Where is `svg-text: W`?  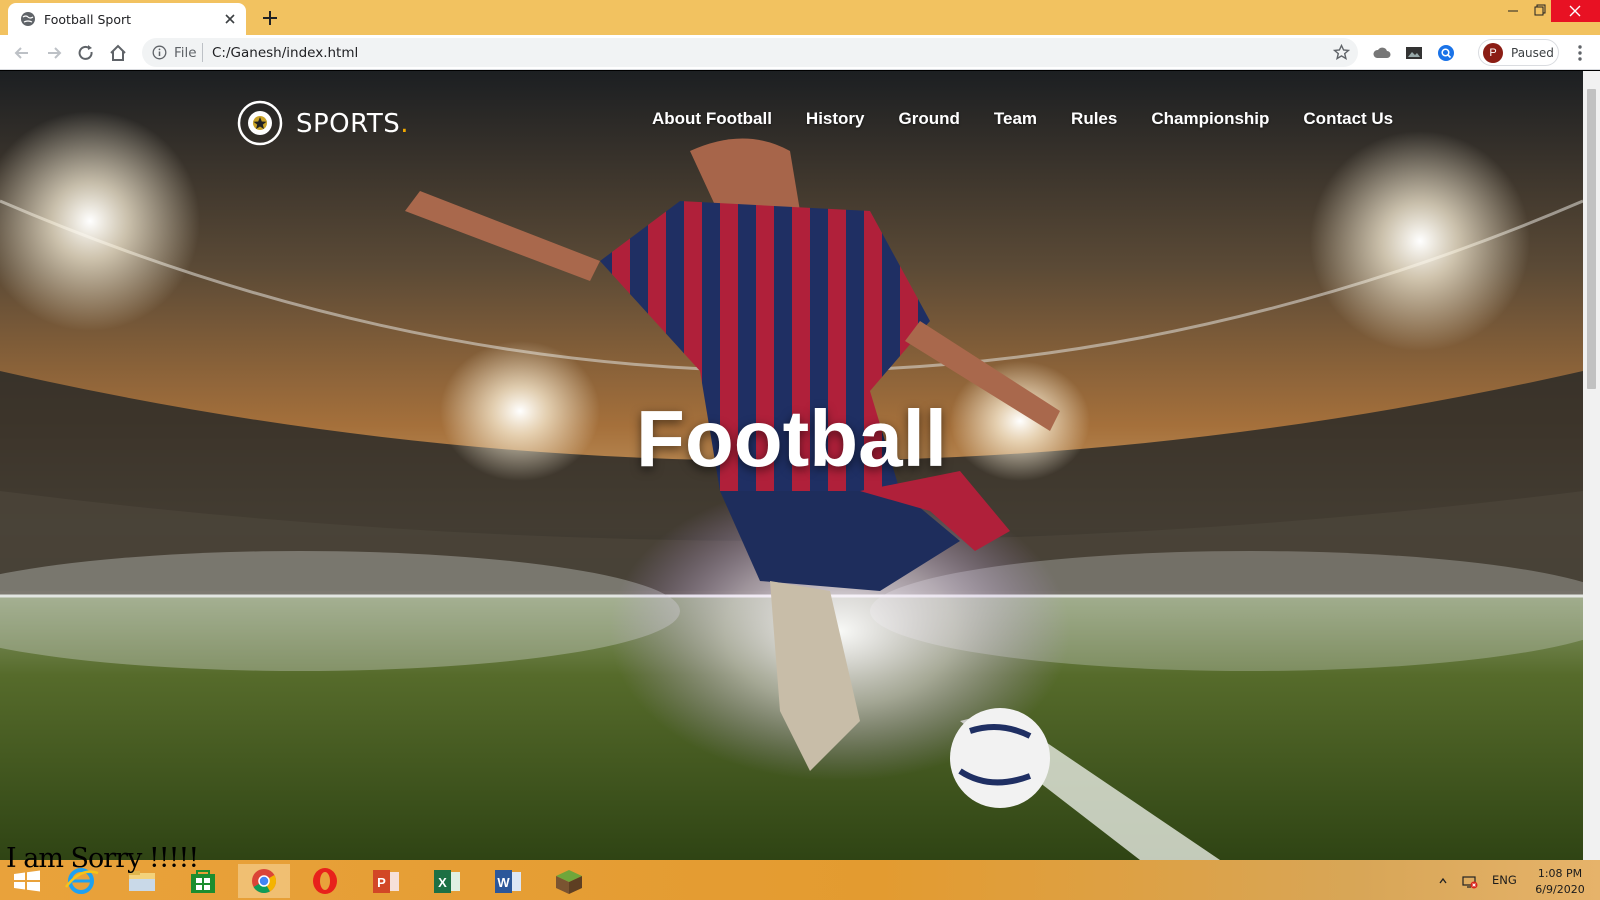
svg-text: W is located at coordinates (503, 882).